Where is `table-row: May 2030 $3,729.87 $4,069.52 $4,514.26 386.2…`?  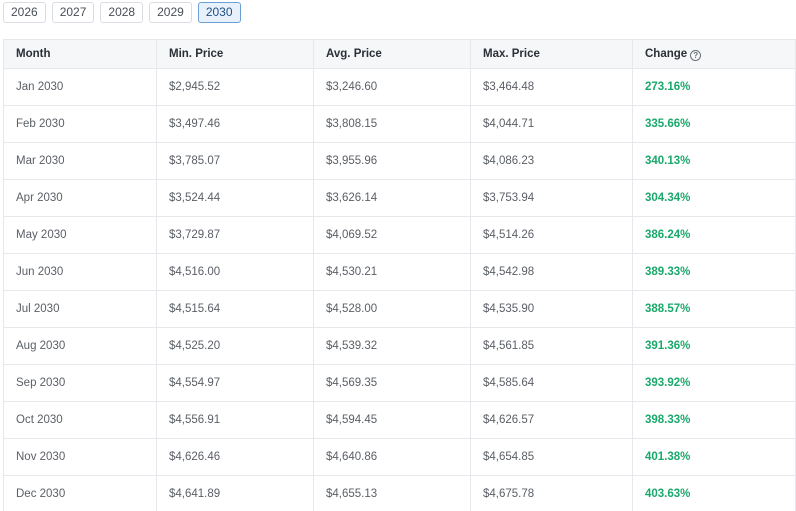
table-row: May 2030 $3,729.87 $4,069.52 $4,514.26 386.2… is located at coordinates (399, 235).